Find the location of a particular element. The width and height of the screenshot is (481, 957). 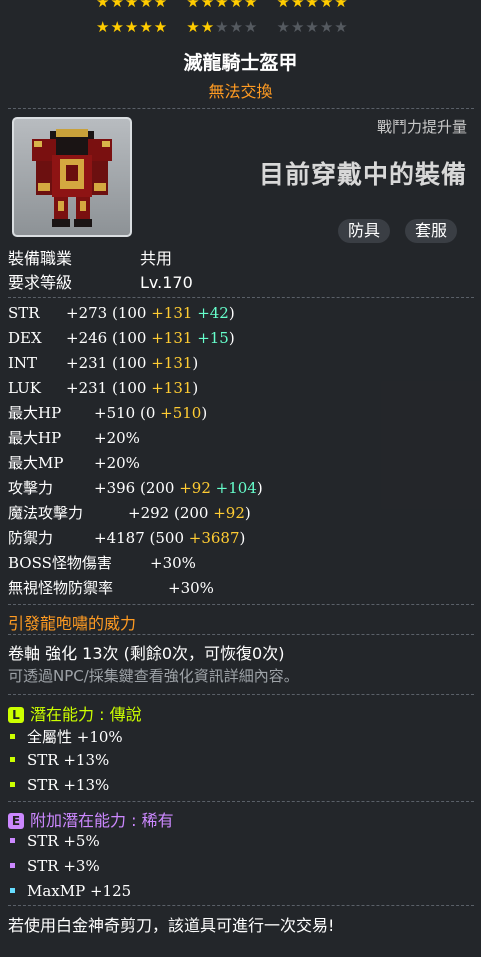

job-row: 裝備職業 共用 is located at coordinates (90, 257).